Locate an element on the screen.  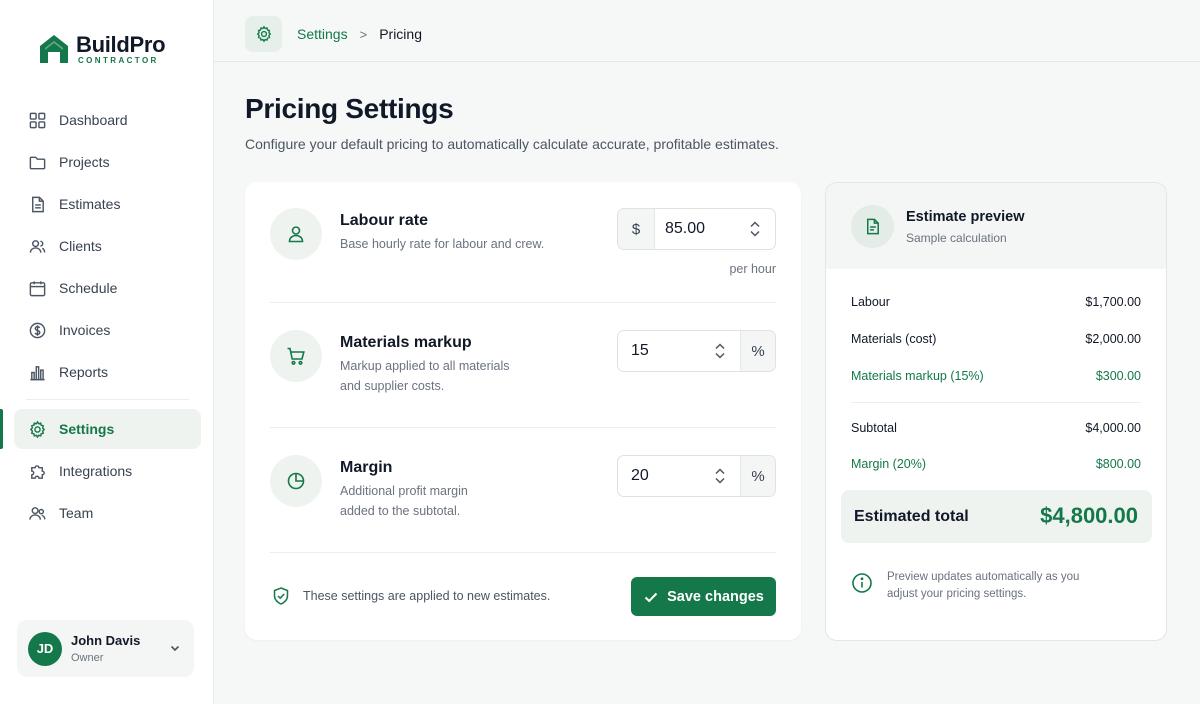
preview-header: Estimate preview Sample calculation is located at coordinates (996, 226).